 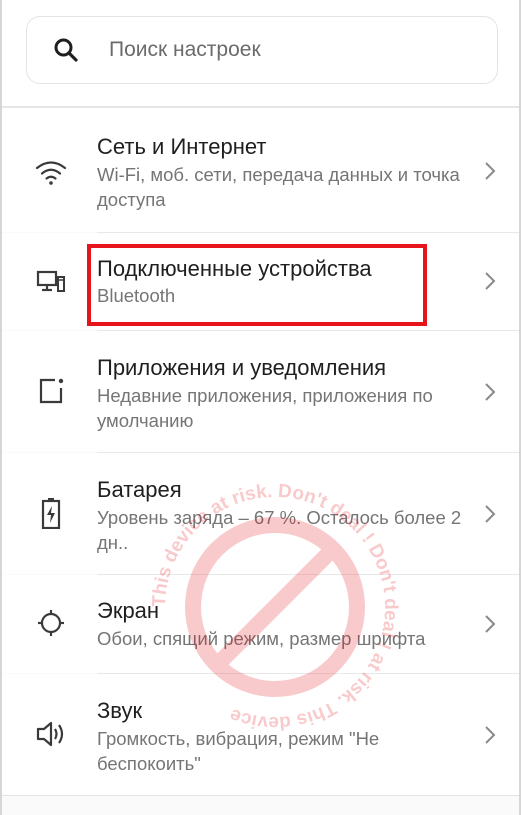 What do you see at coordinates (51, 173) in the screenshot?
I see `wifi-icon` at bounding box center [51, 173].